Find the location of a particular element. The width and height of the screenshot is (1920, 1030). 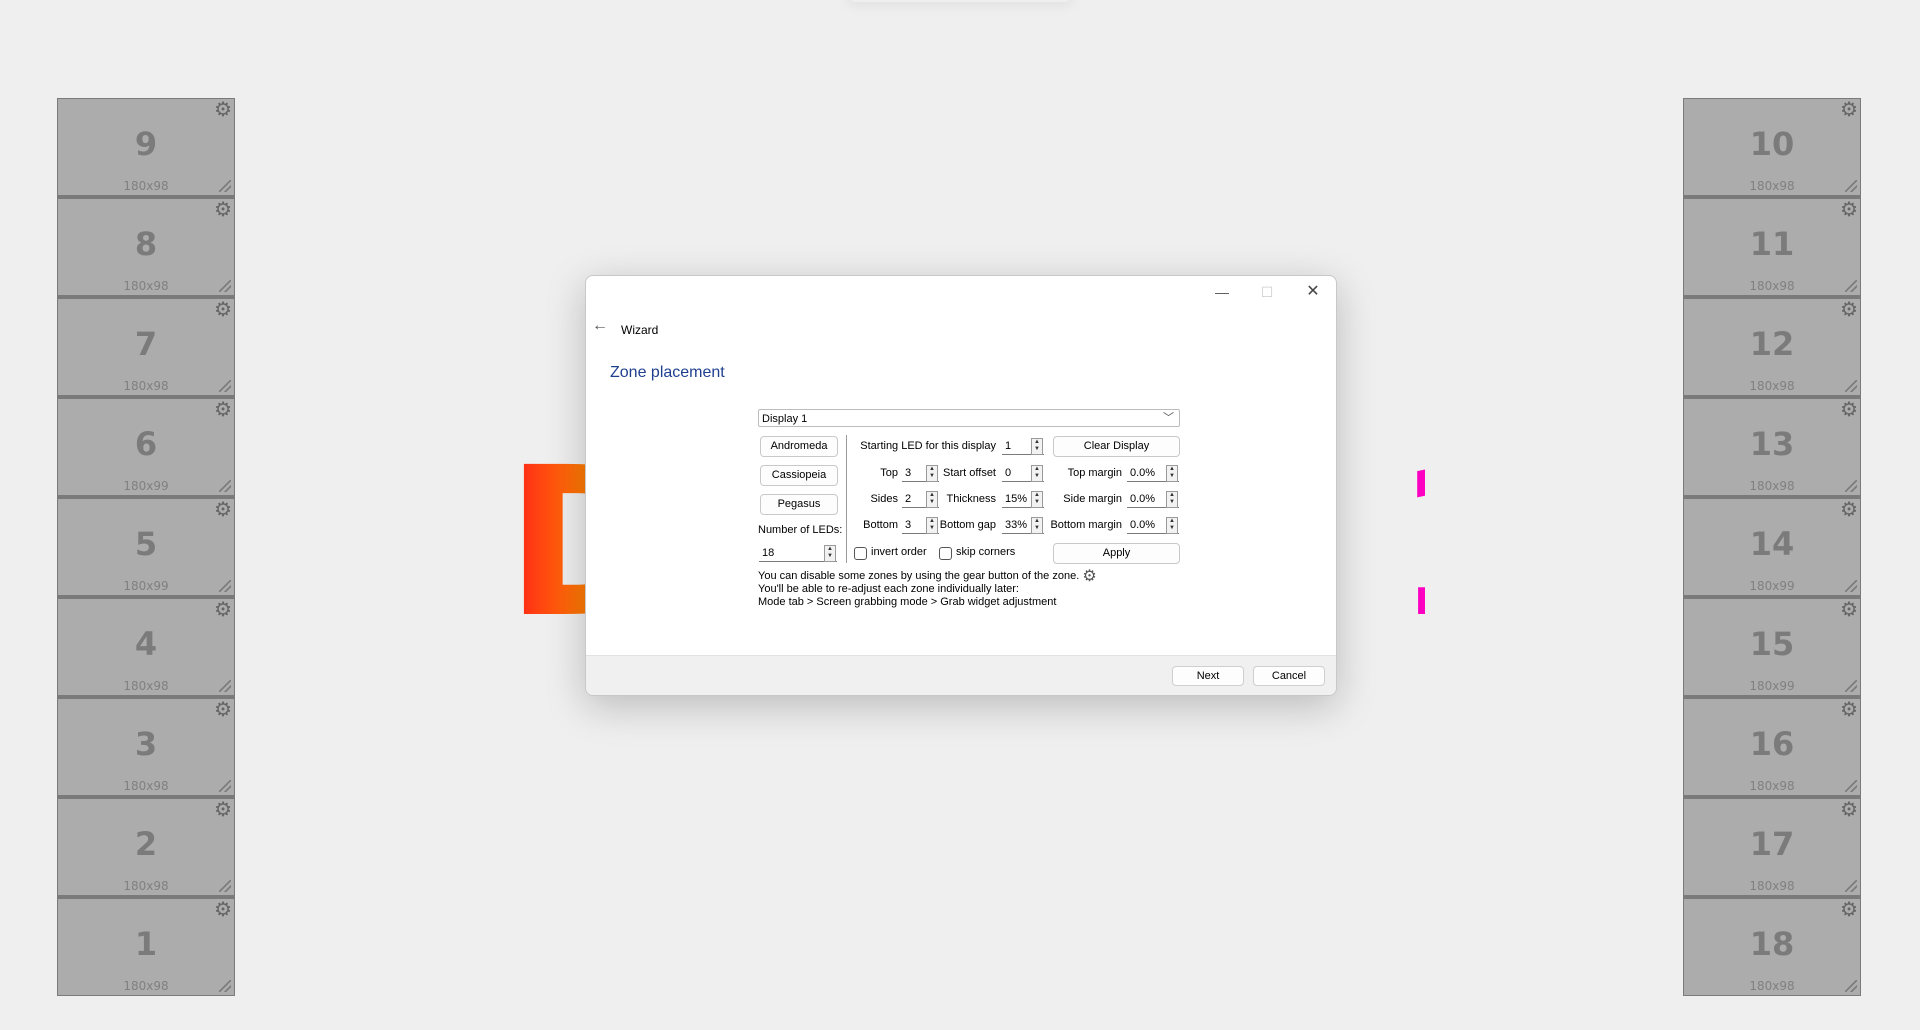

zone-size: 180x99 is located at coordinates (1772, 686).